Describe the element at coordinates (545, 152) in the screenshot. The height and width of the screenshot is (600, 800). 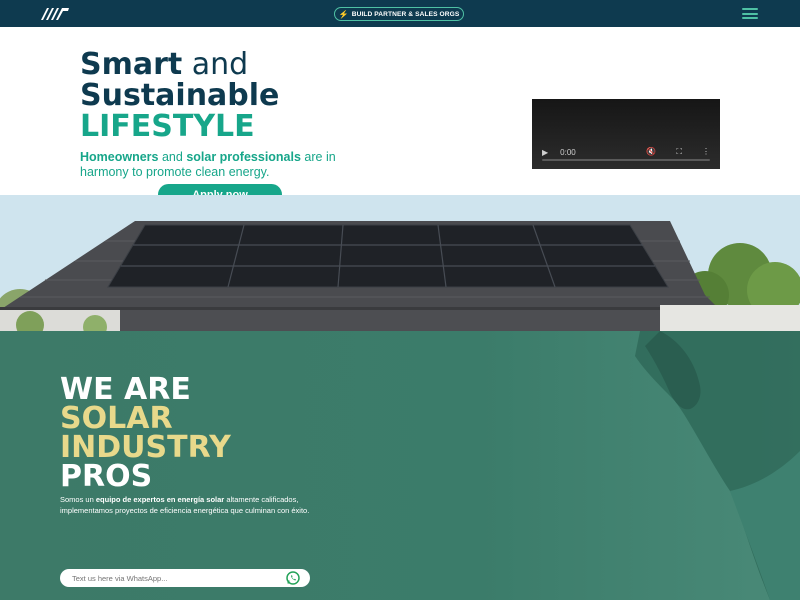
I see `play-icon: ▶` at that location.